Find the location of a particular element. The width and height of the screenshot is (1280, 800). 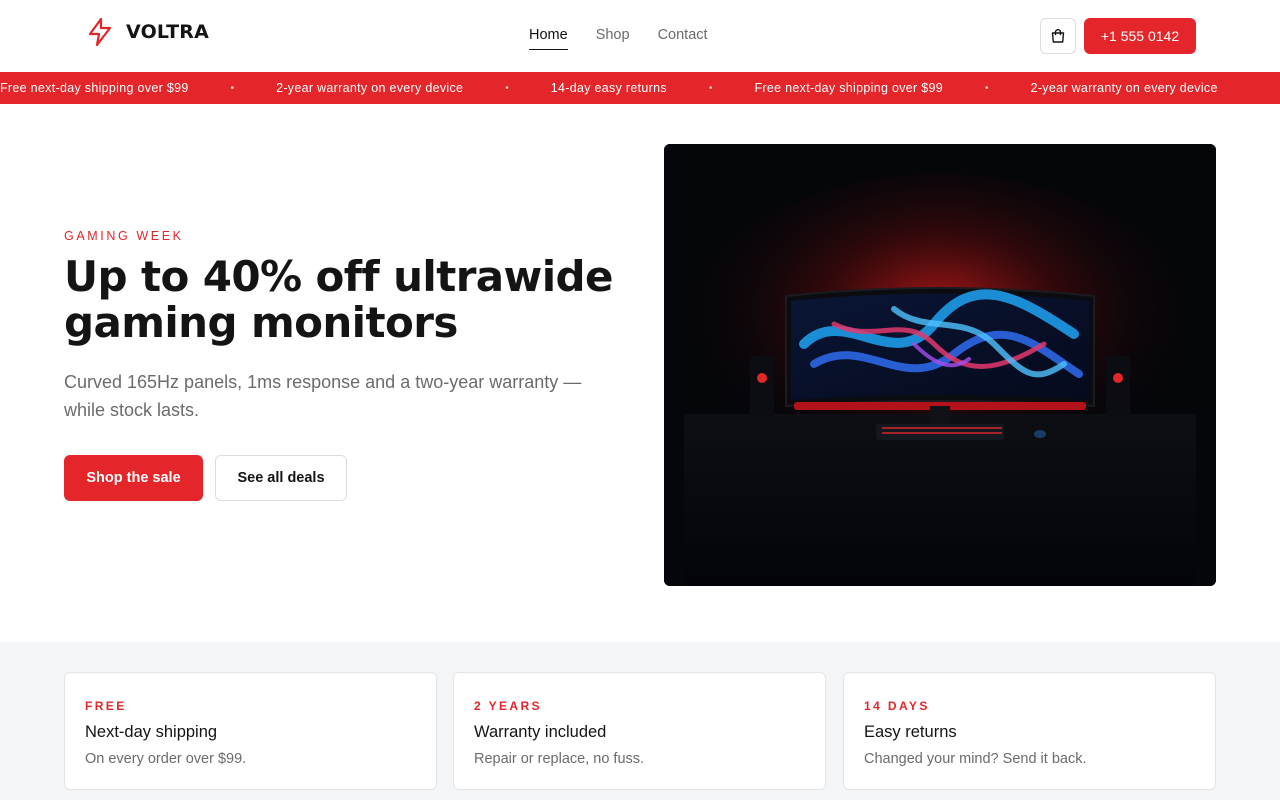

shop-the-sale-button: Shop the sale is located at coordinates (133, 478).